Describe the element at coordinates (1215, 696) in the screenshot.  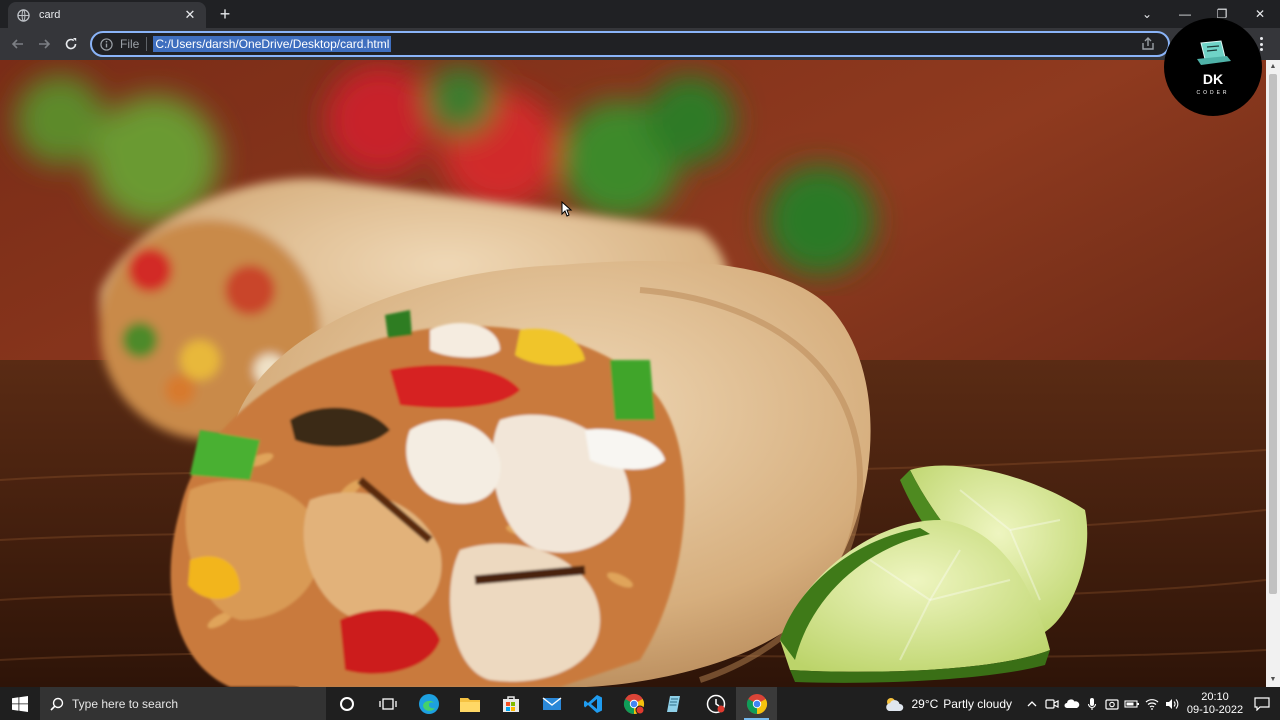
I see `clock-time: 20:10` at that location.